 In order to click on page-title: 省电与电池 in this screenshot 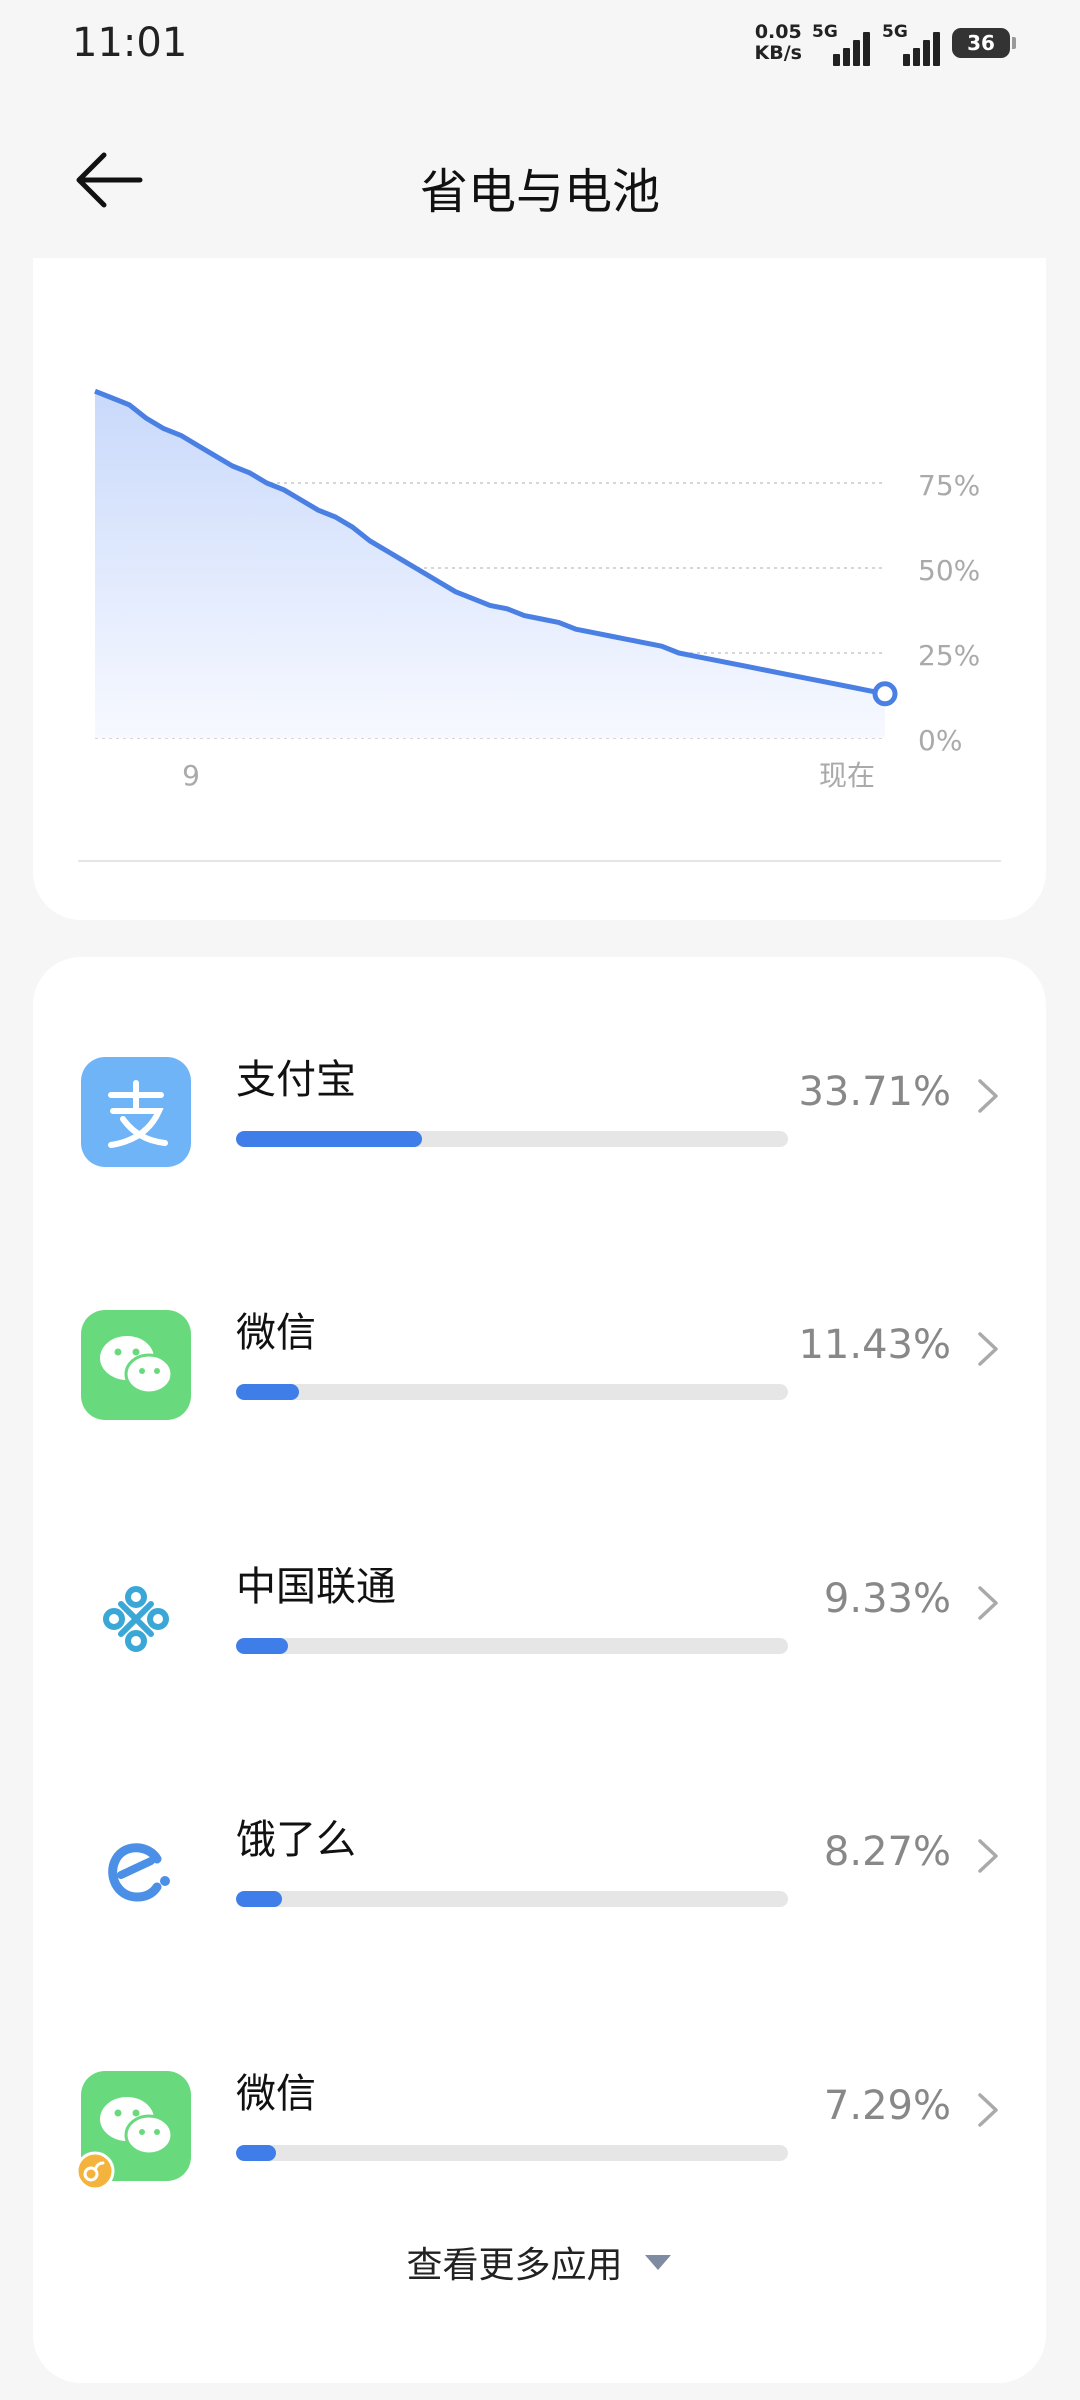, I will do `click(539, 192)`.